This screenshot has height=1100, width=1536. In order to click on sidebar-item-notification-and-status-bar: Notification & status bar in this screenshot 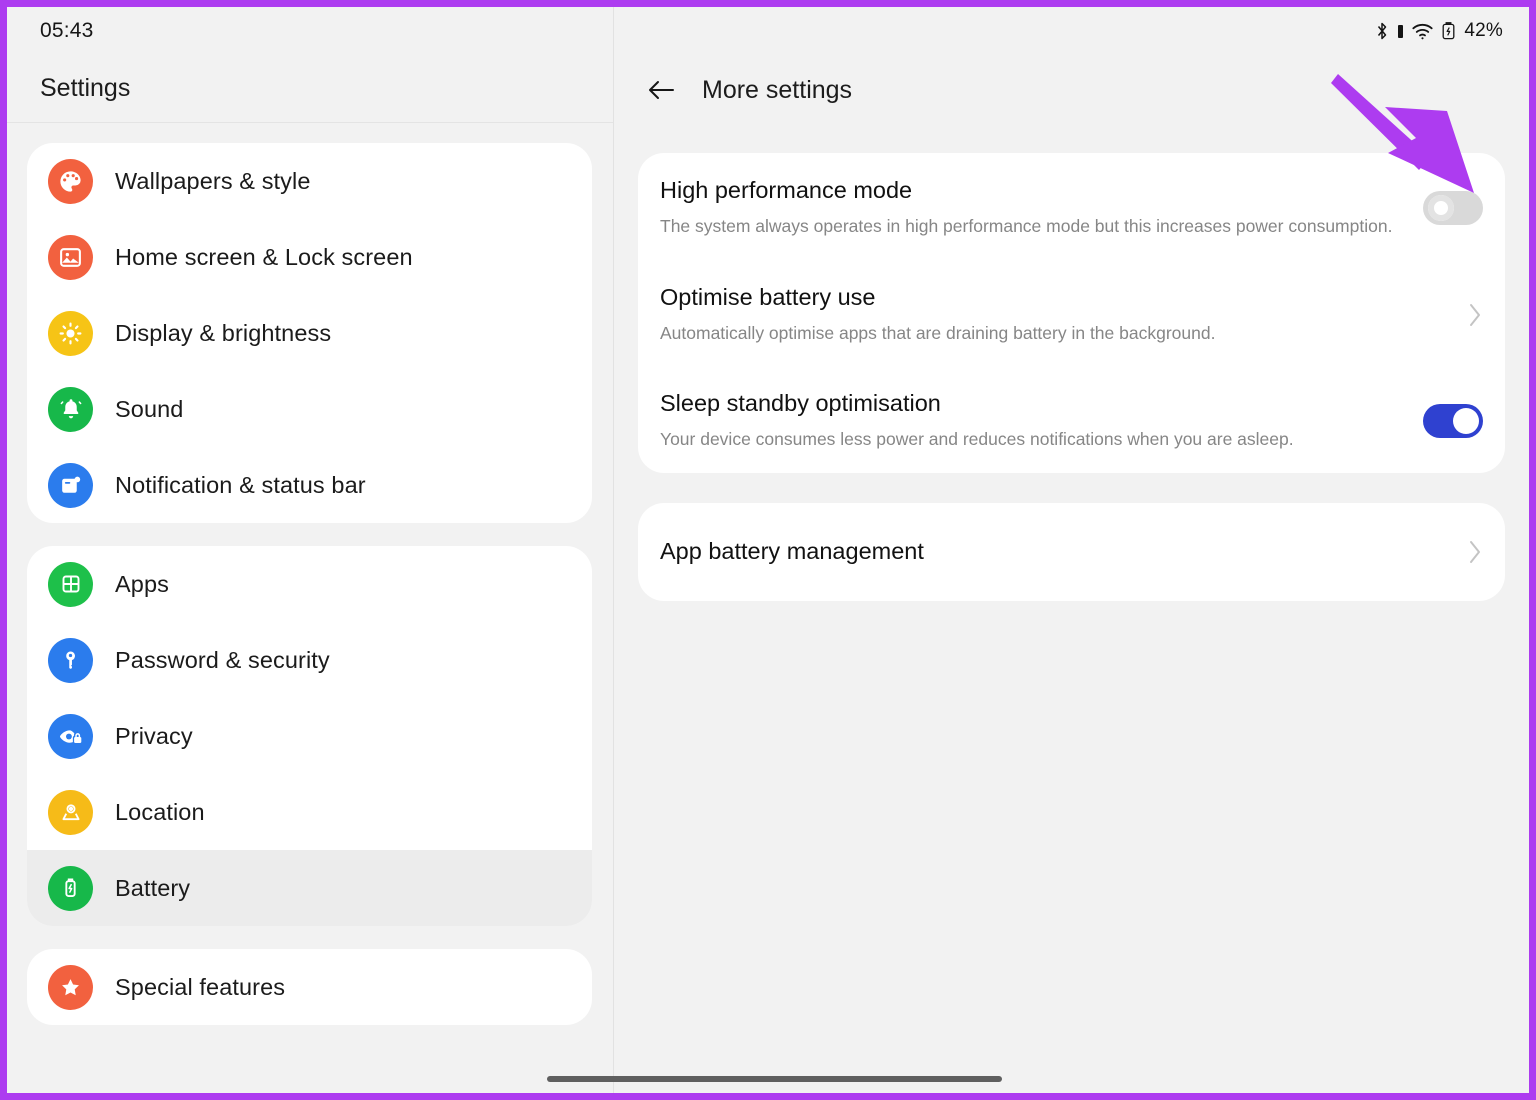, I will do `click(309, 485)`.